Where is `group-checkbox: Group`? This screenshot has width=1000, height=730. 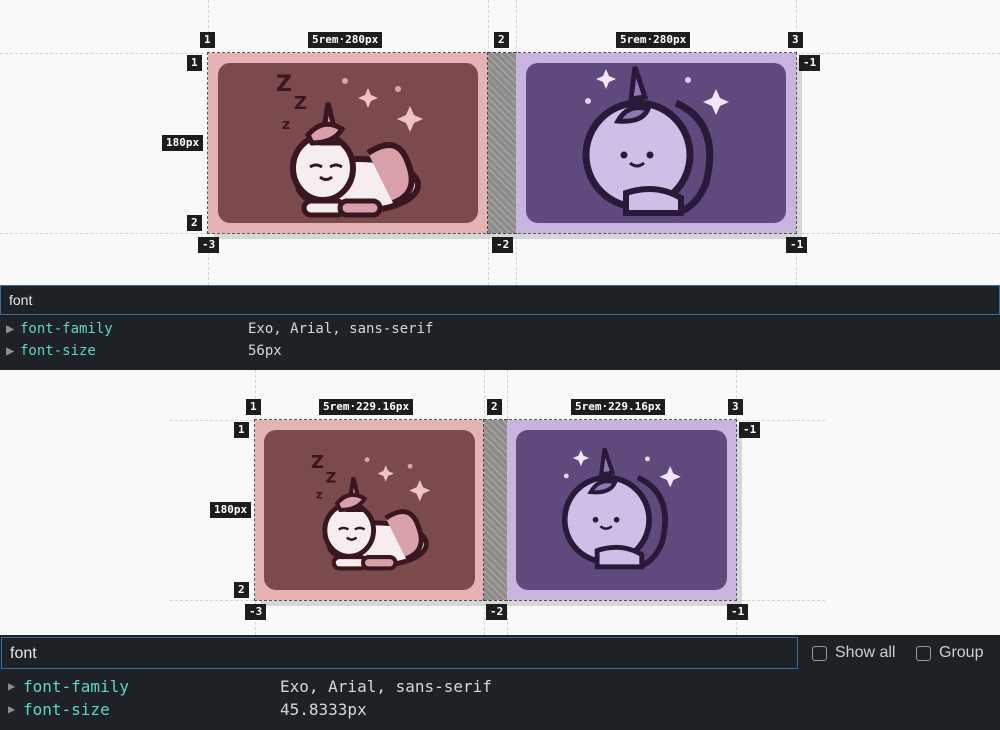 group-checkbox: Group is located at coordinates (949, 653).